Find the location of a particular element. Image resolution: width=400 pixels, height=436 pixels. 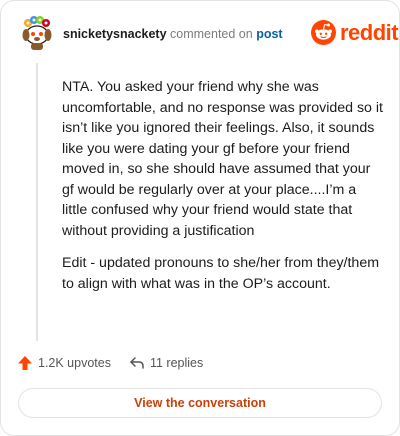

reddit-alien-icon is located at coordinates (323, 32).